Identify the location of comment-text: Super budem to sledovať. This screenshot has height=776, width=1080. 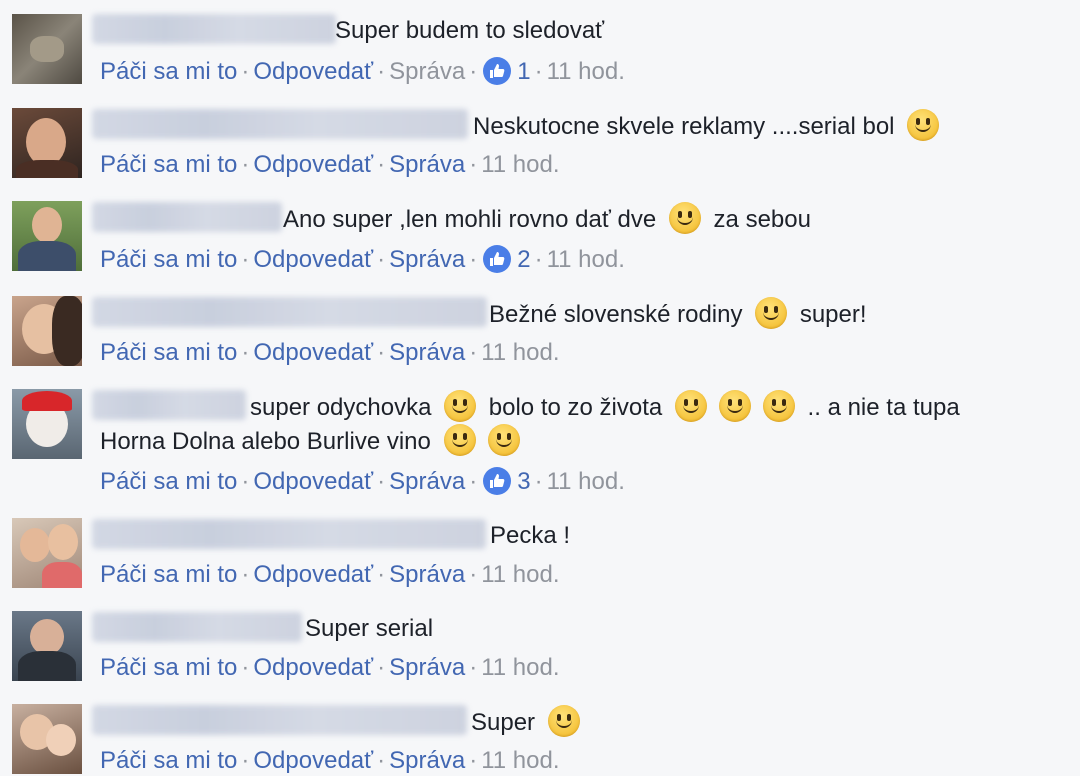
(470, 30).